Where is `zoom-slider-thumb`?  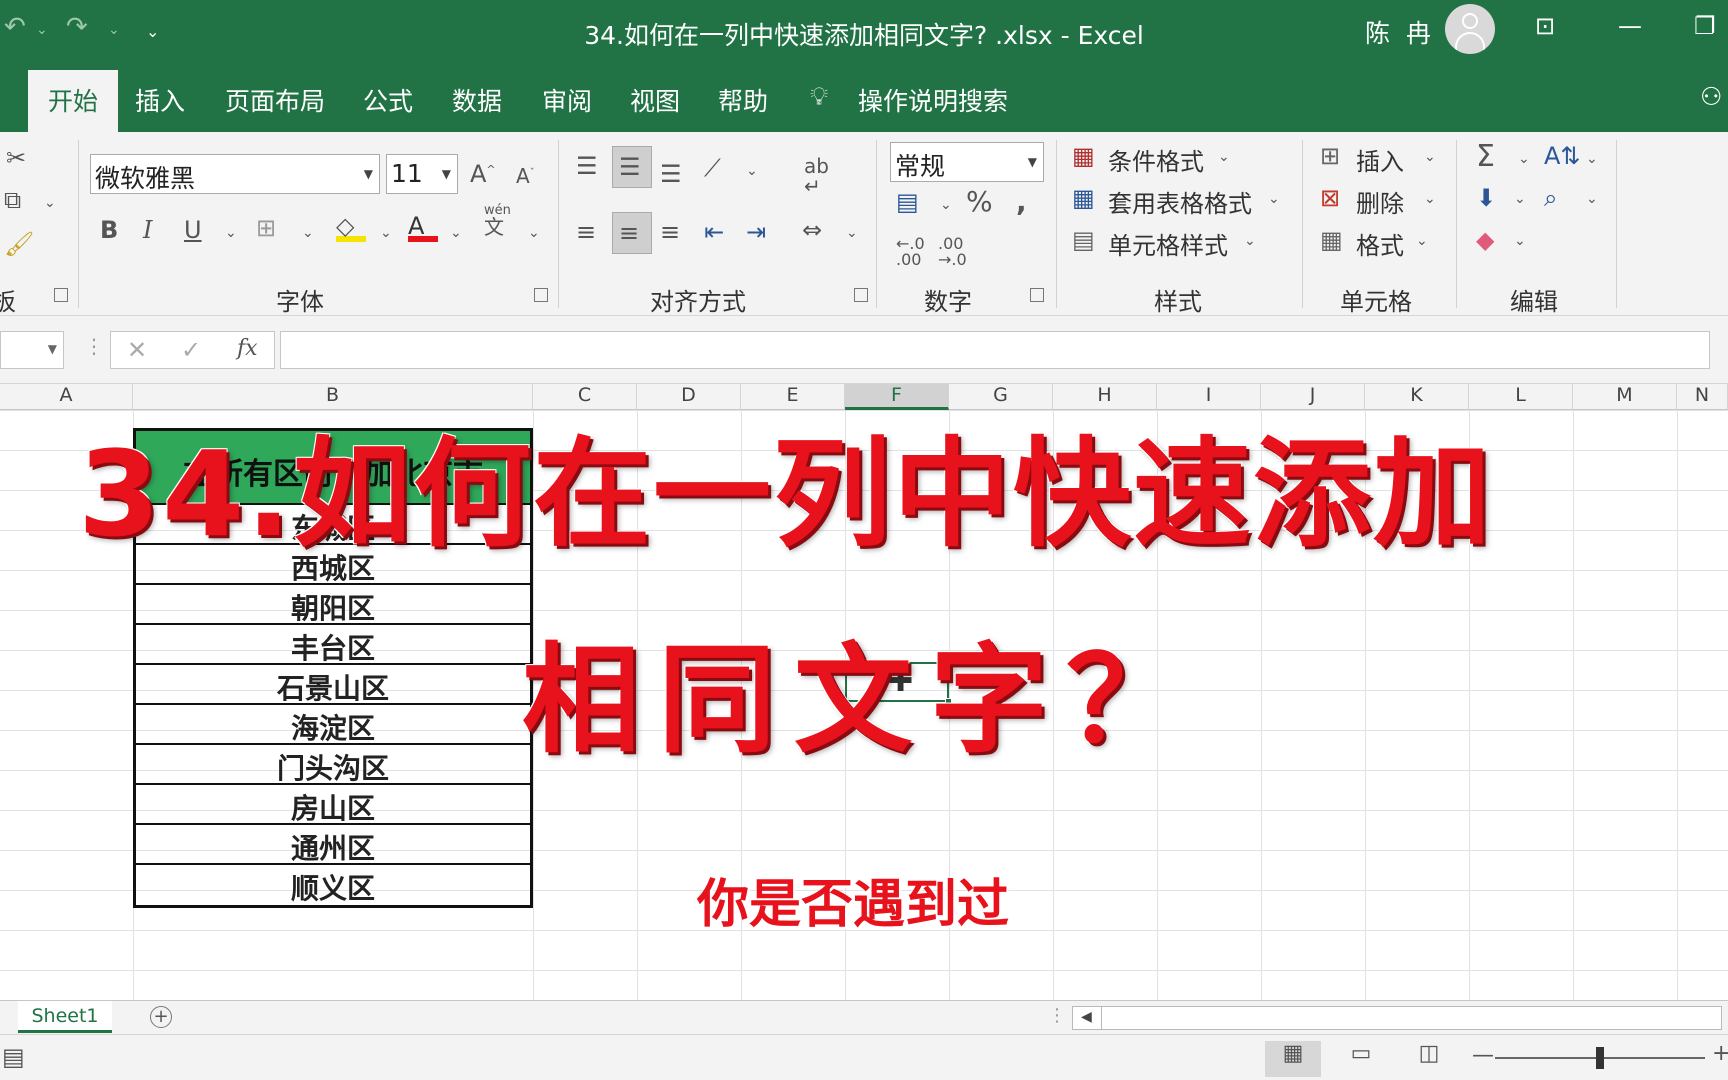 zoom-slider-thumb is located at coordinates (1600, 1058).